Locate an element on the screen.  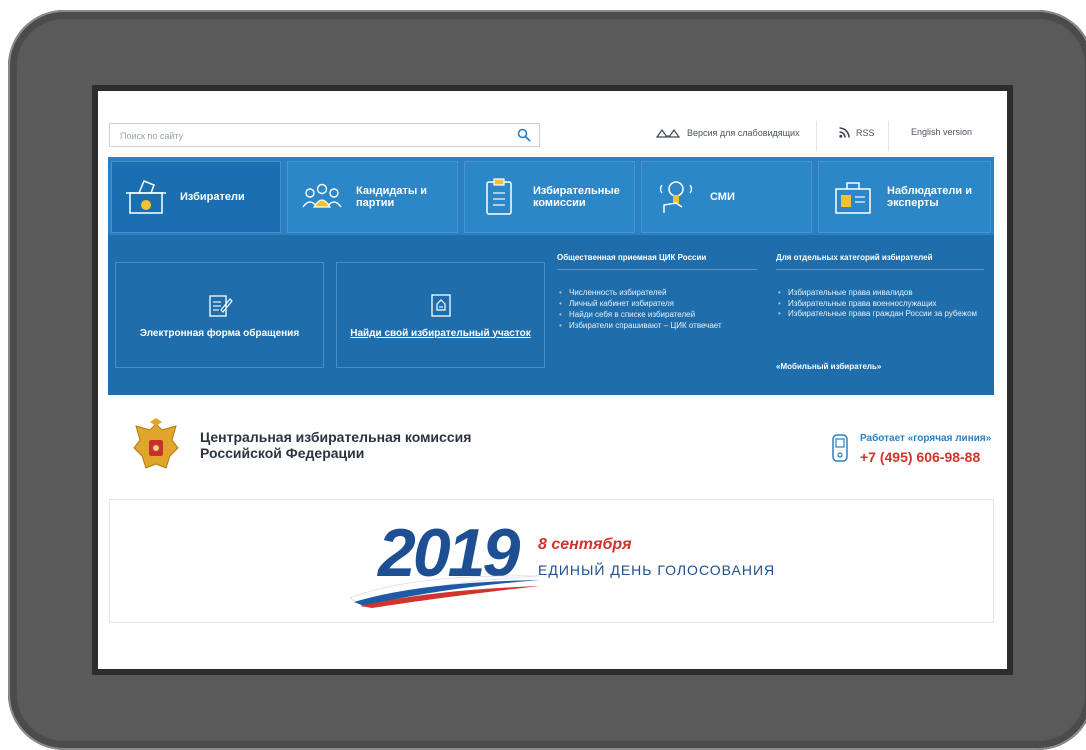
list-item: Избирательные права военнослужащих is located at coordinates (881, 303).